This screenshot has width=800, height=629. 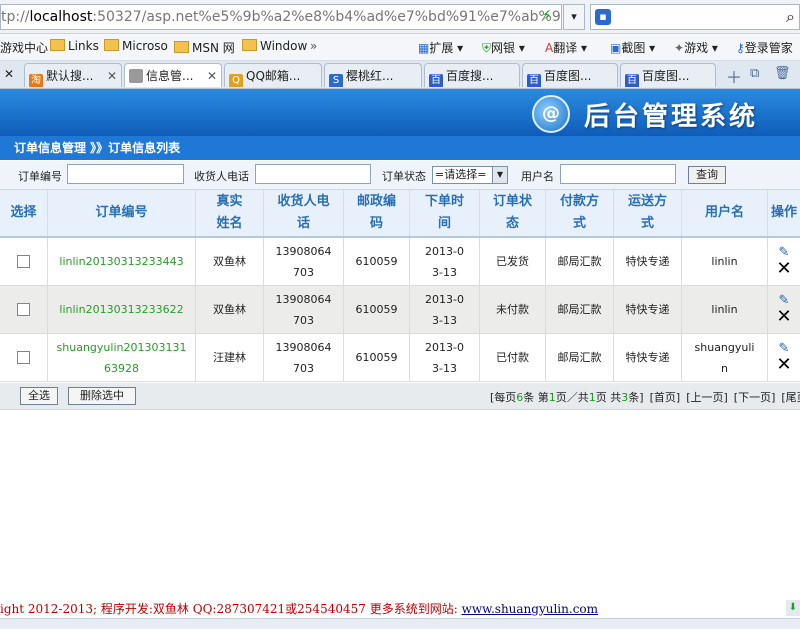 What do you see at coordinates (274, 46) in the screenshot?
I see `bookmark-folder-windows: Window` at bounding box center [274, 46].